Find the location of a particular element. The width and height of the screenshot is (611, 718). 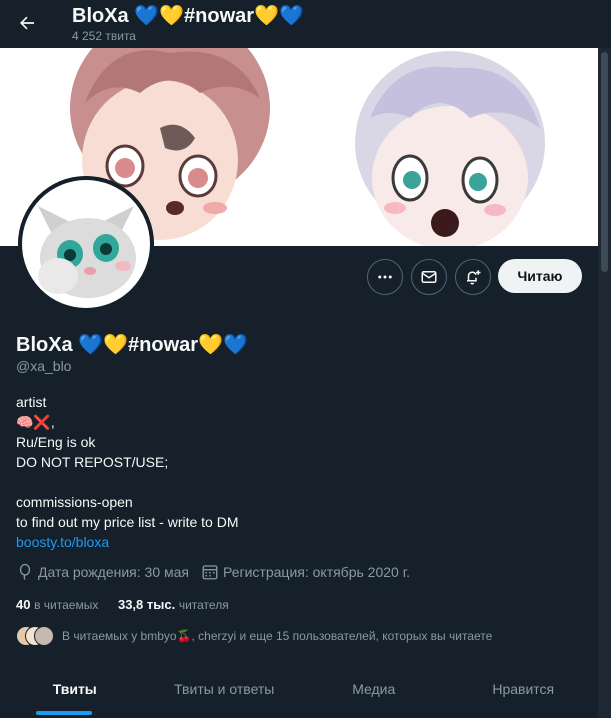

tab-tweets: Твиты is located at coordinates (75, 689).